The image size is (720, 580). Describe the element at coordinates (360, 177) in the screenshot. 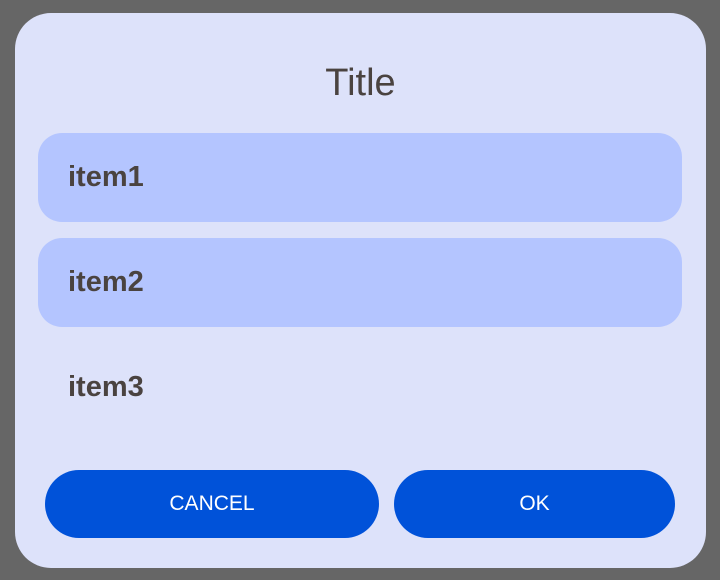

I see `list-item-item1: item1` at that location.